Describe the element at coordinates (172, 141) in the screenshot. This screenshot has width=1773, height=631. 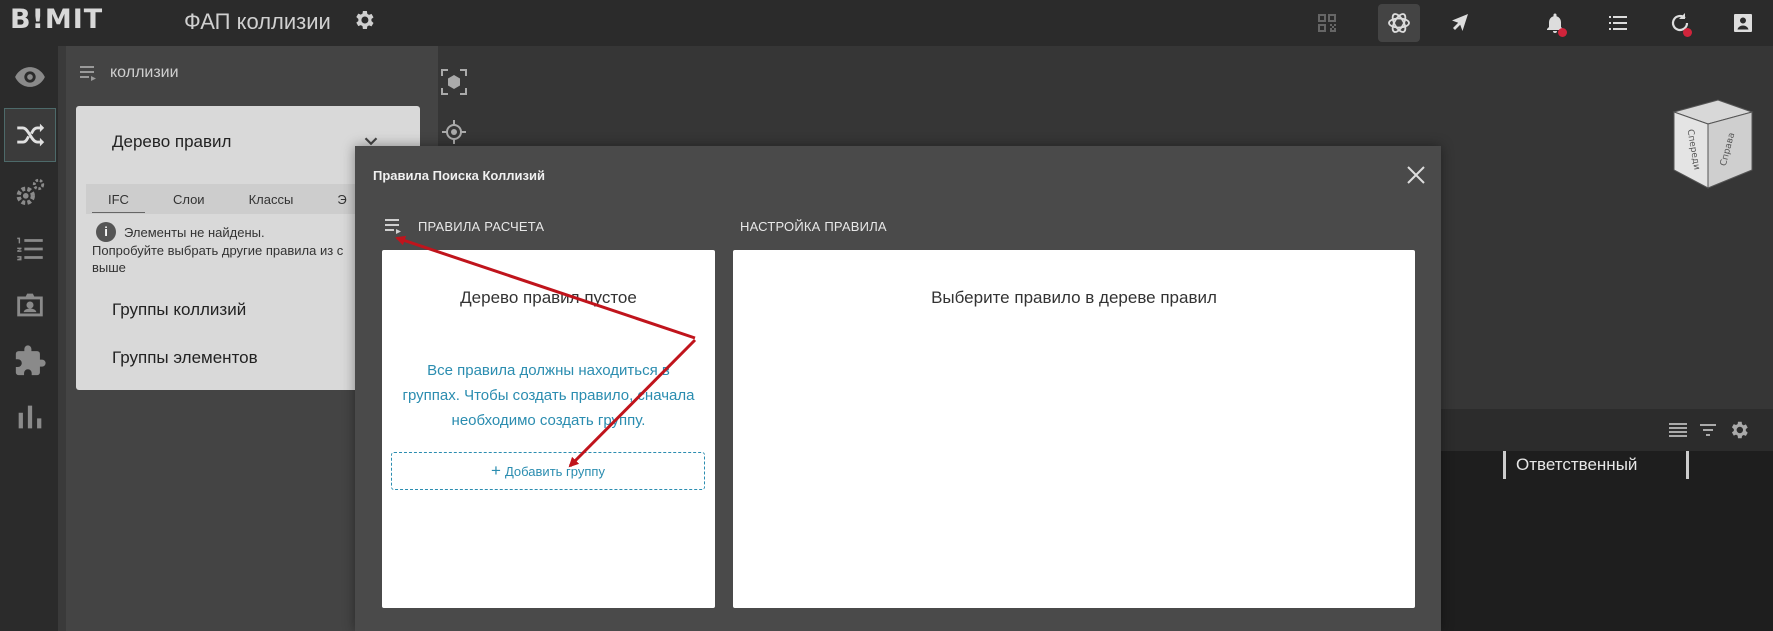
I see `rules-tree-title: Дерево правил` at that location.